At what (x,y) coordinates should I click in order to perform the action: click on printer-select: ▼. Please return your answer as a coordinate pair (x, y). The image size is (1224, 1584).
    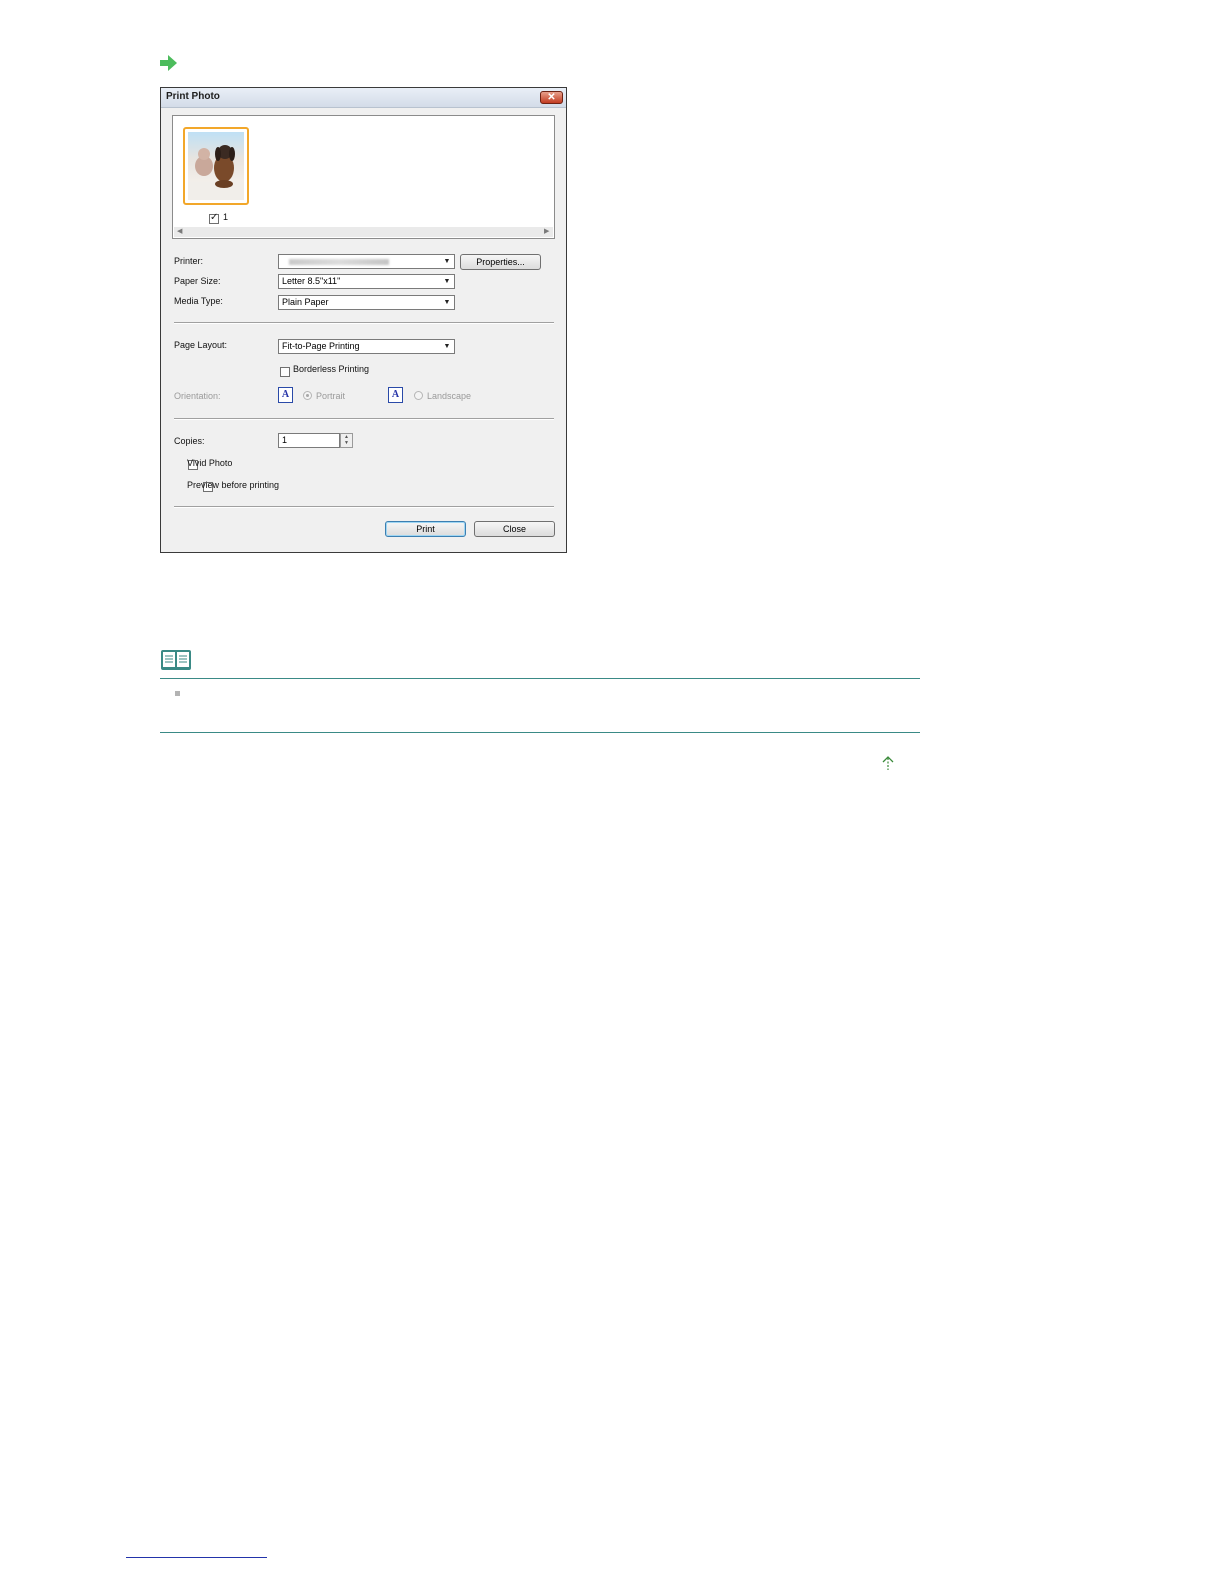
    Looking at the image, I should click on (366, 261).